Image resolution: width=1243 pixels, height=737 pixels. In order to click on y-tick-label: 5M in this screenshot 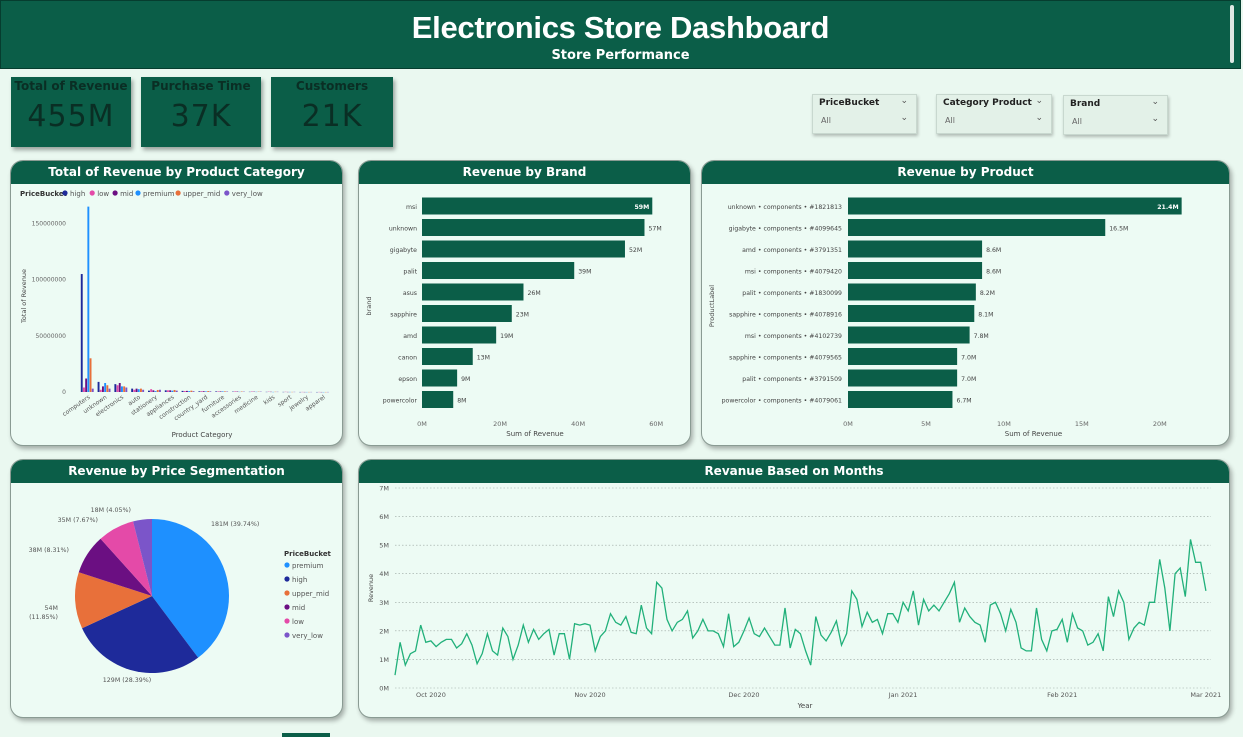, I will do `click(384, 546)`.